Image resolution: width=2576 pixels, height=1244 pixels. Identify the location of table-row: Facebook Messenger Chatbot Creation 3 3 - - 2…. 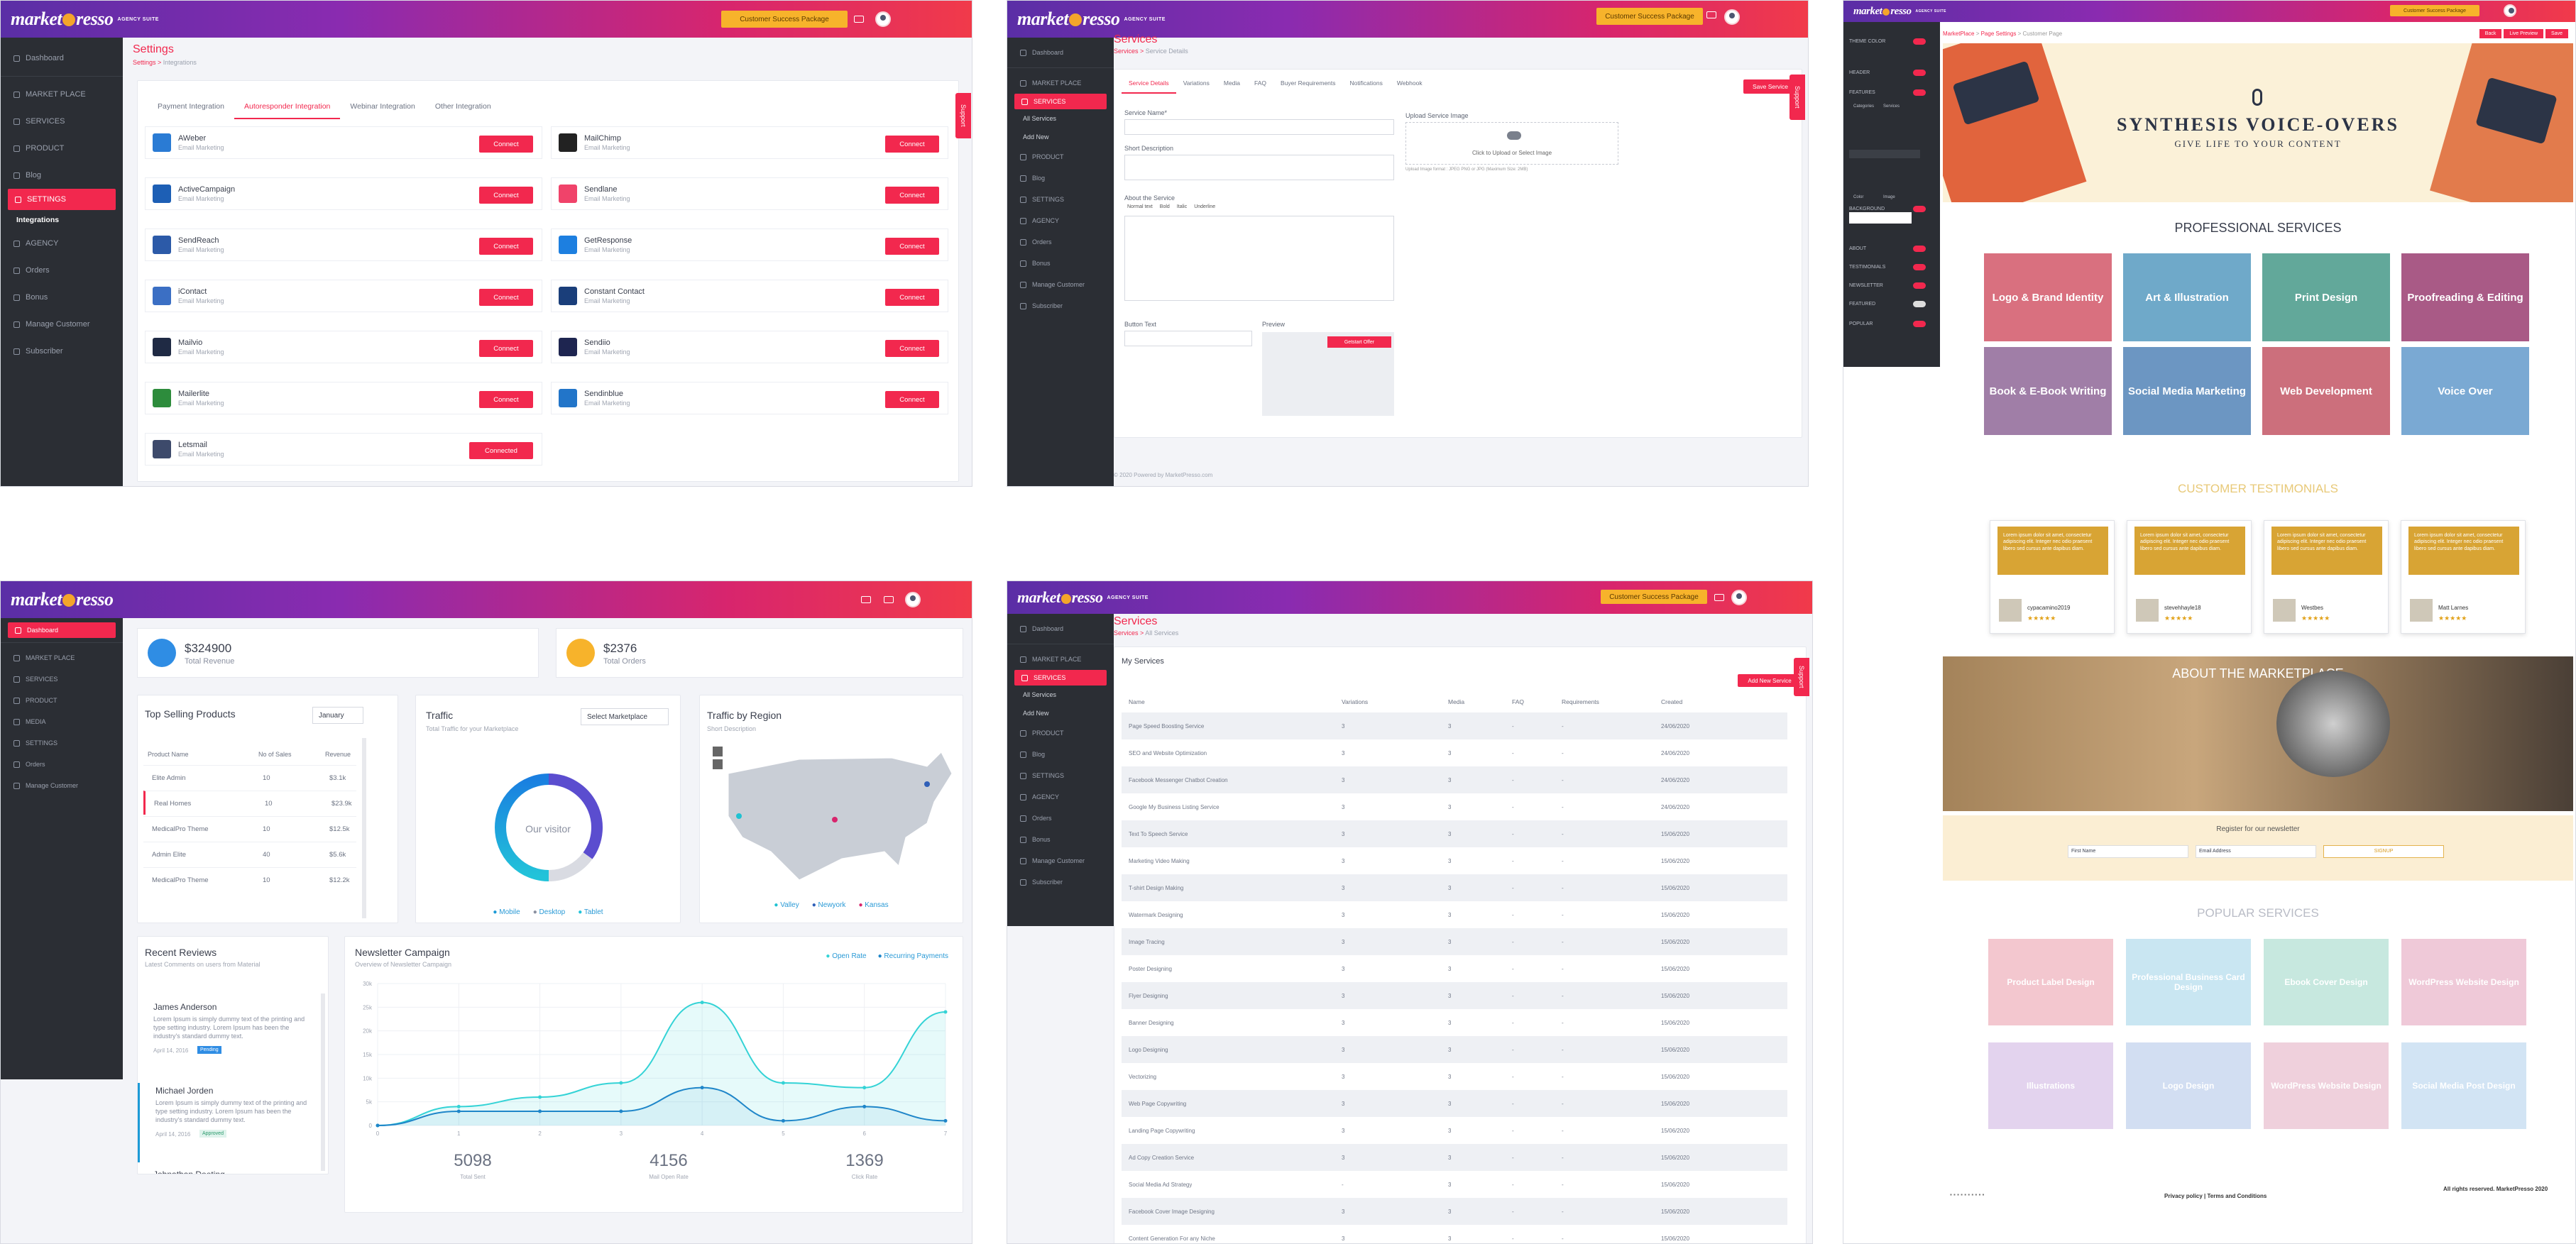
(1455, 779).